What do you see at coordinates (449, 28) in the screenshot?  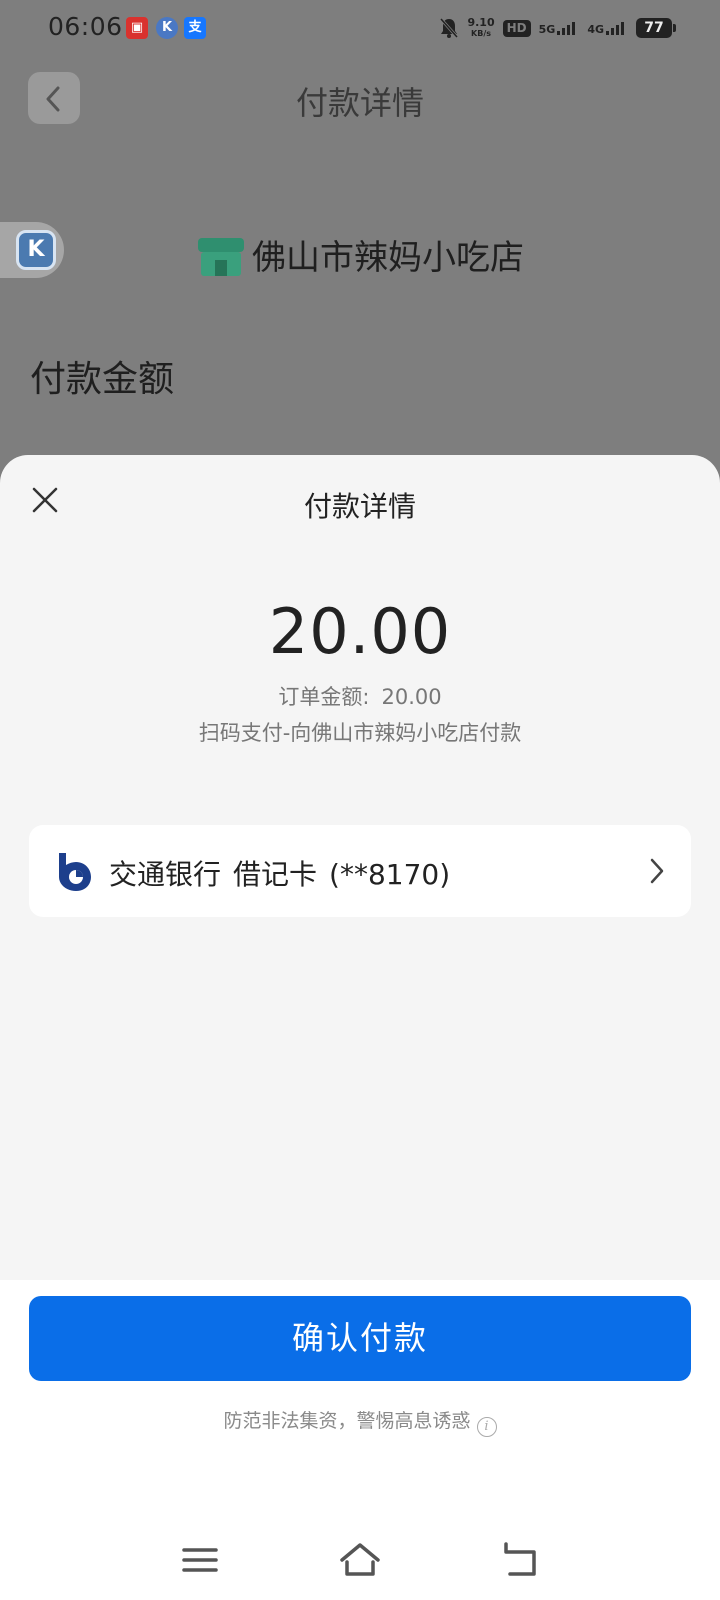 I see `mute-bell-icon` at bounding box center [449, 28].